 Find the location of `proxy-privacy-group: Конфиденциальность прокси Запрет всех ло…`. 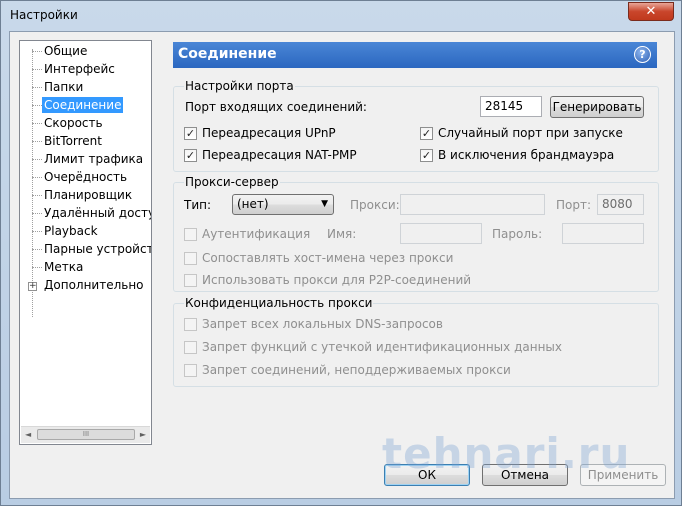

proxy-privacy-group: Конфиденциальность прокси Запрет всех ло… is located at coordinates (416, 341).